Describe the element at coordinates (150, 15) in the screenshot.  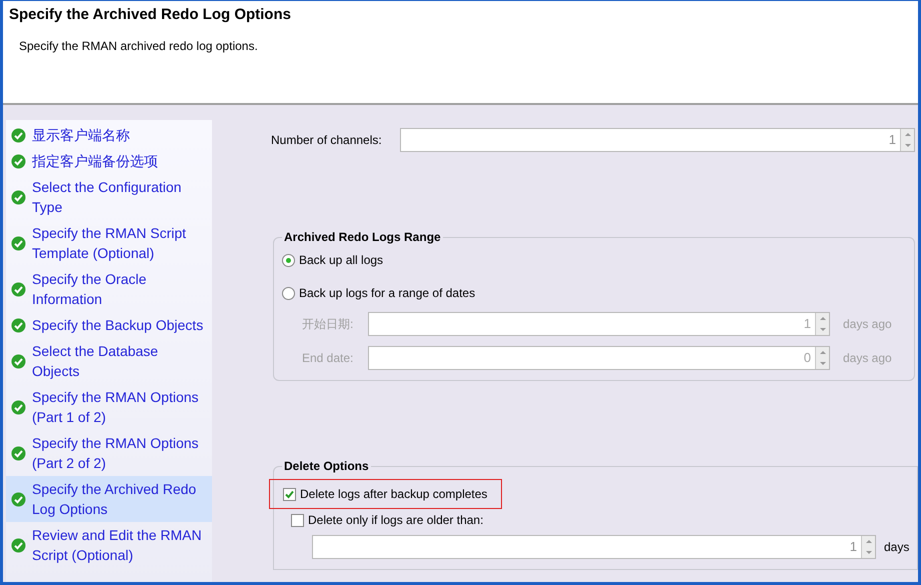
I see `window-title: Specify the Archived Redo Log Options` at that location.